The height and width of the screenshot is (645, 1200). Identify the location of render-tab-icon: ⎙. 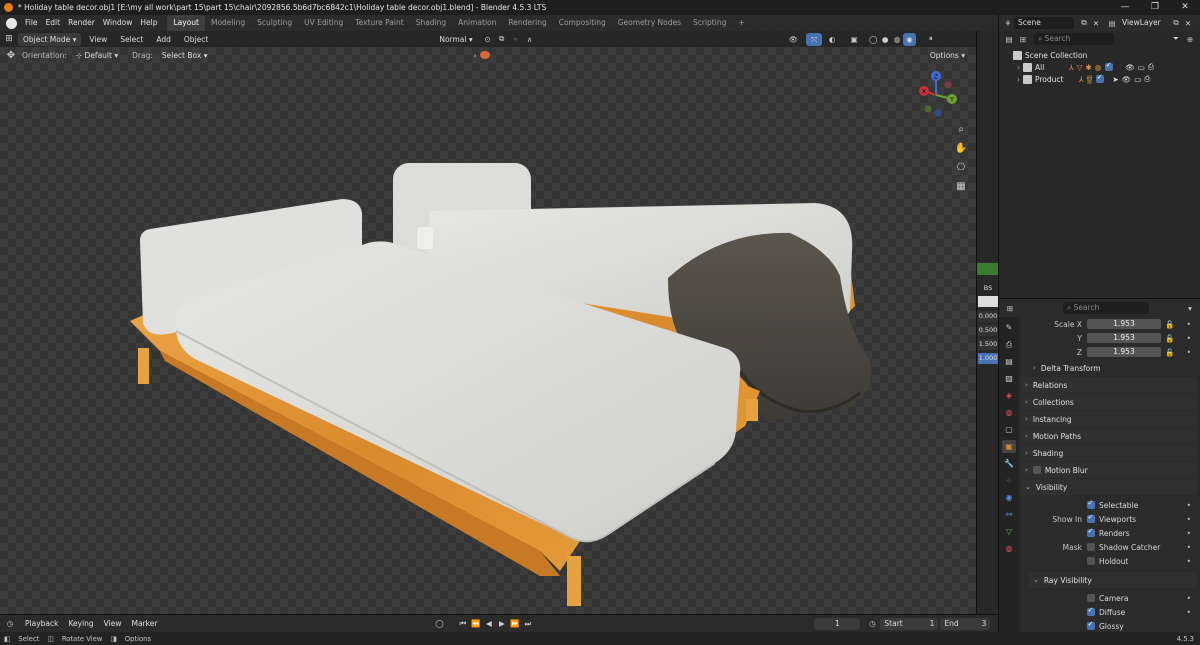
(1009, 344).